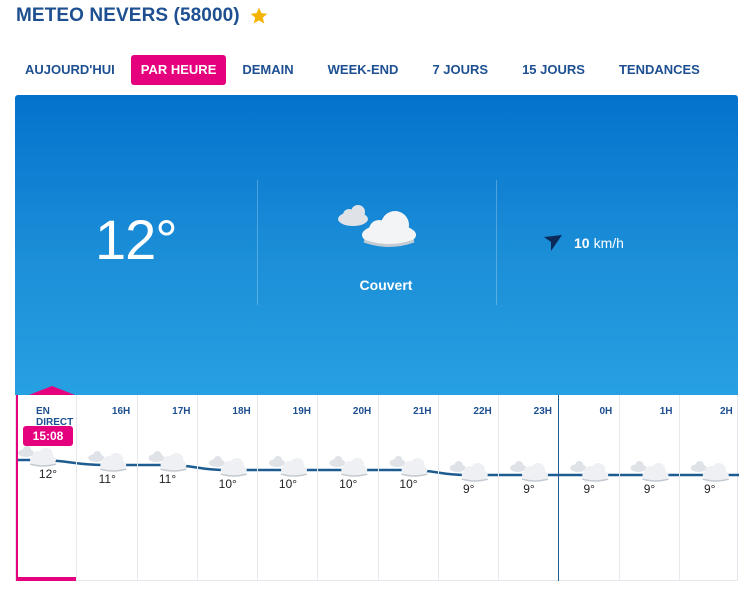 This screenshot has height=594, width=752. Describe the element at coordinates (181, 411) in the screenshot. I see `hour-label: 17H` at that location.